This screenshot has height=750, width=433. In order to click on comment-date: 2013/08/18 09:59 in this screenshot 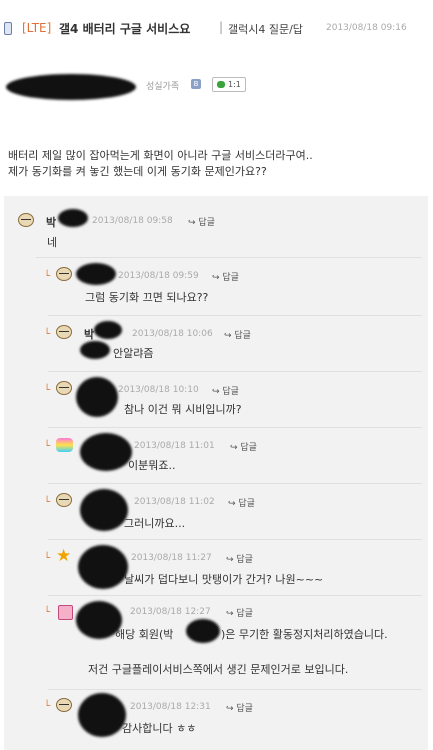, I will do `click(158, 276)`.